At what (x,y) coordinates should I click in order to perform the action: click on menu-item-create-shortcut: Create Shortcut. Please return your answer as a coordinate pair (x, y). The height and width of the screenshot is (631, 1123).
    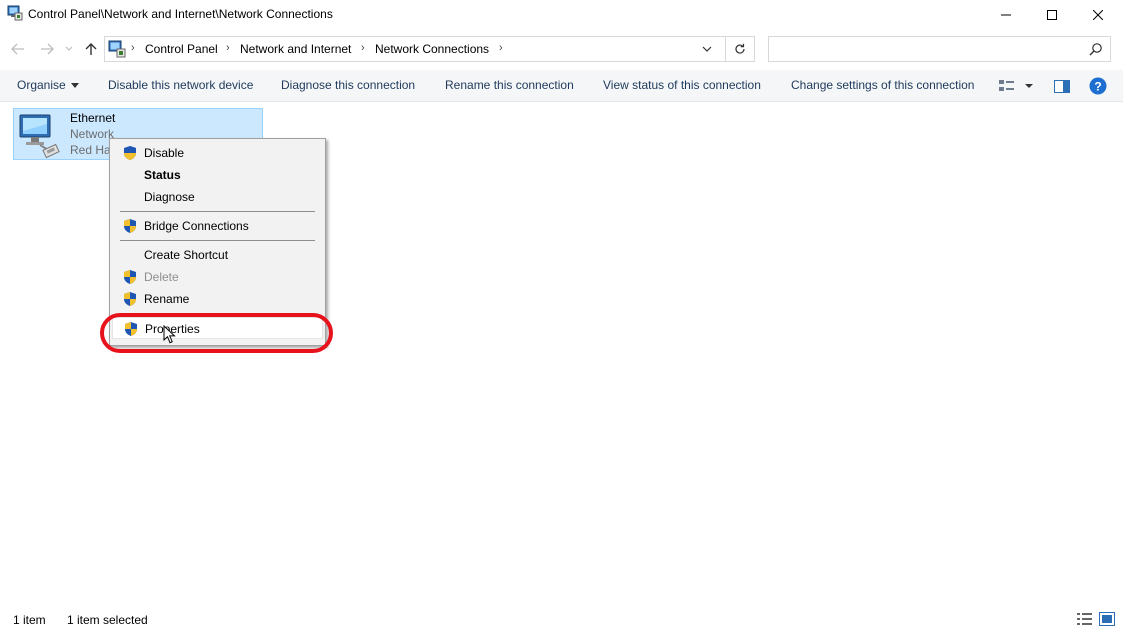
    Looking at the image, I should click on (217, 255).